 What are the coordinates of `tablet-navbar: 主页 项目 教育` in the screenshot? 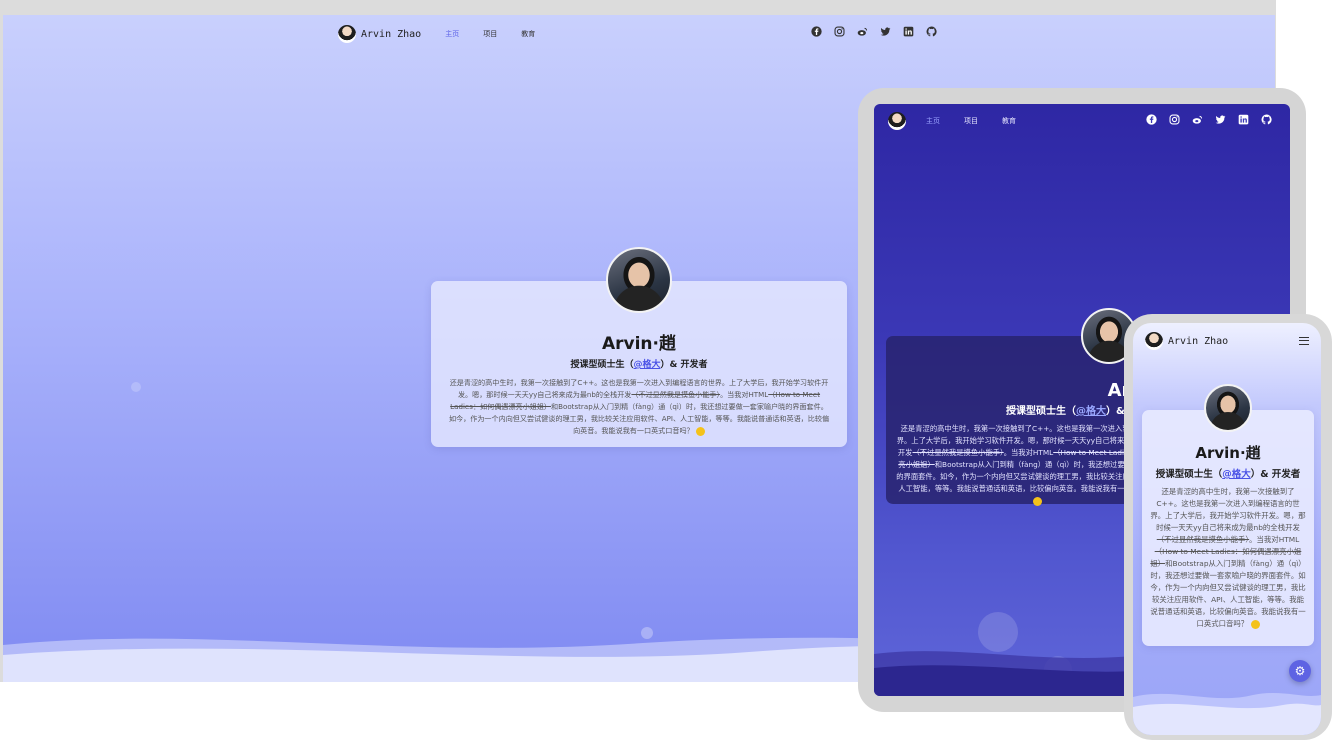 It's located at (952, 121).